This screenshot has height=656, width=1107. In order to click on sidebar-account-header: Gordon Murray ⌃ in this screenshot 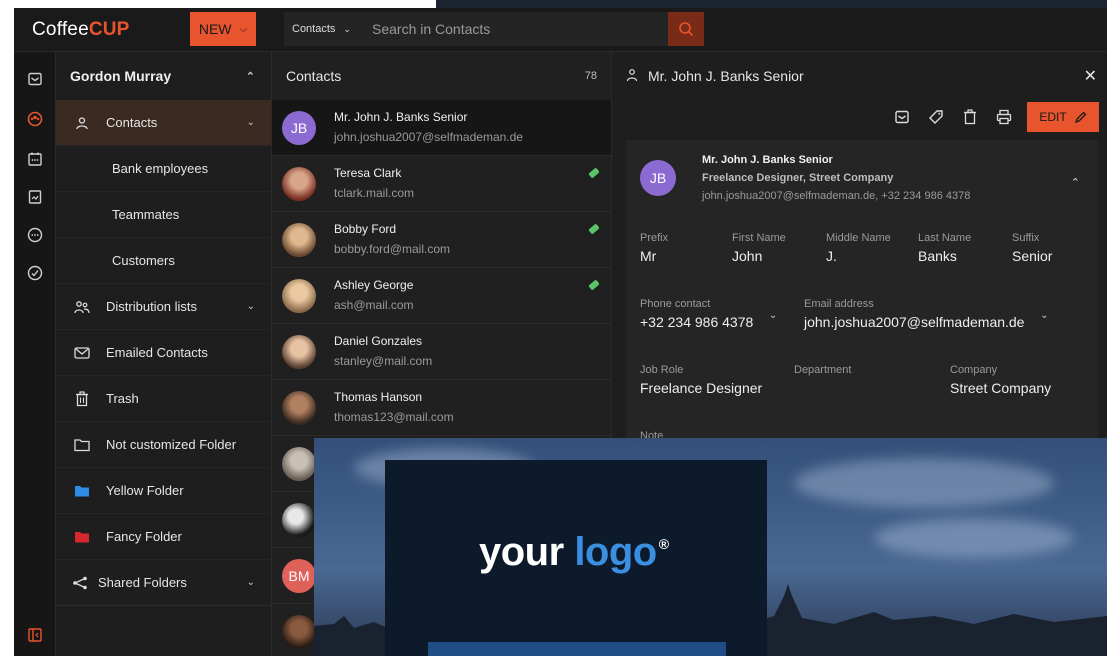, I will do `click(163, 76)`.